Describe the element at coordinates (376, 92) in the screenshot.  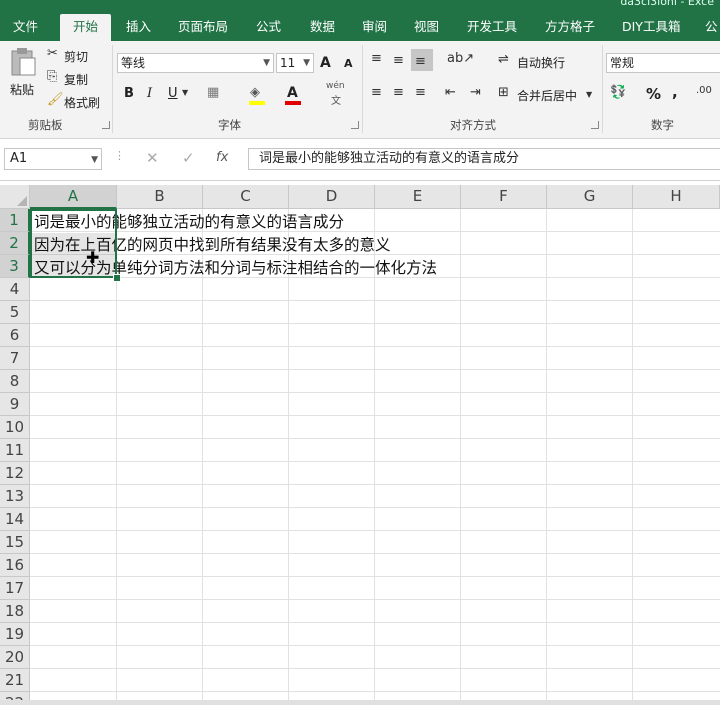
I see `align-left-icon: ≡` at that location.